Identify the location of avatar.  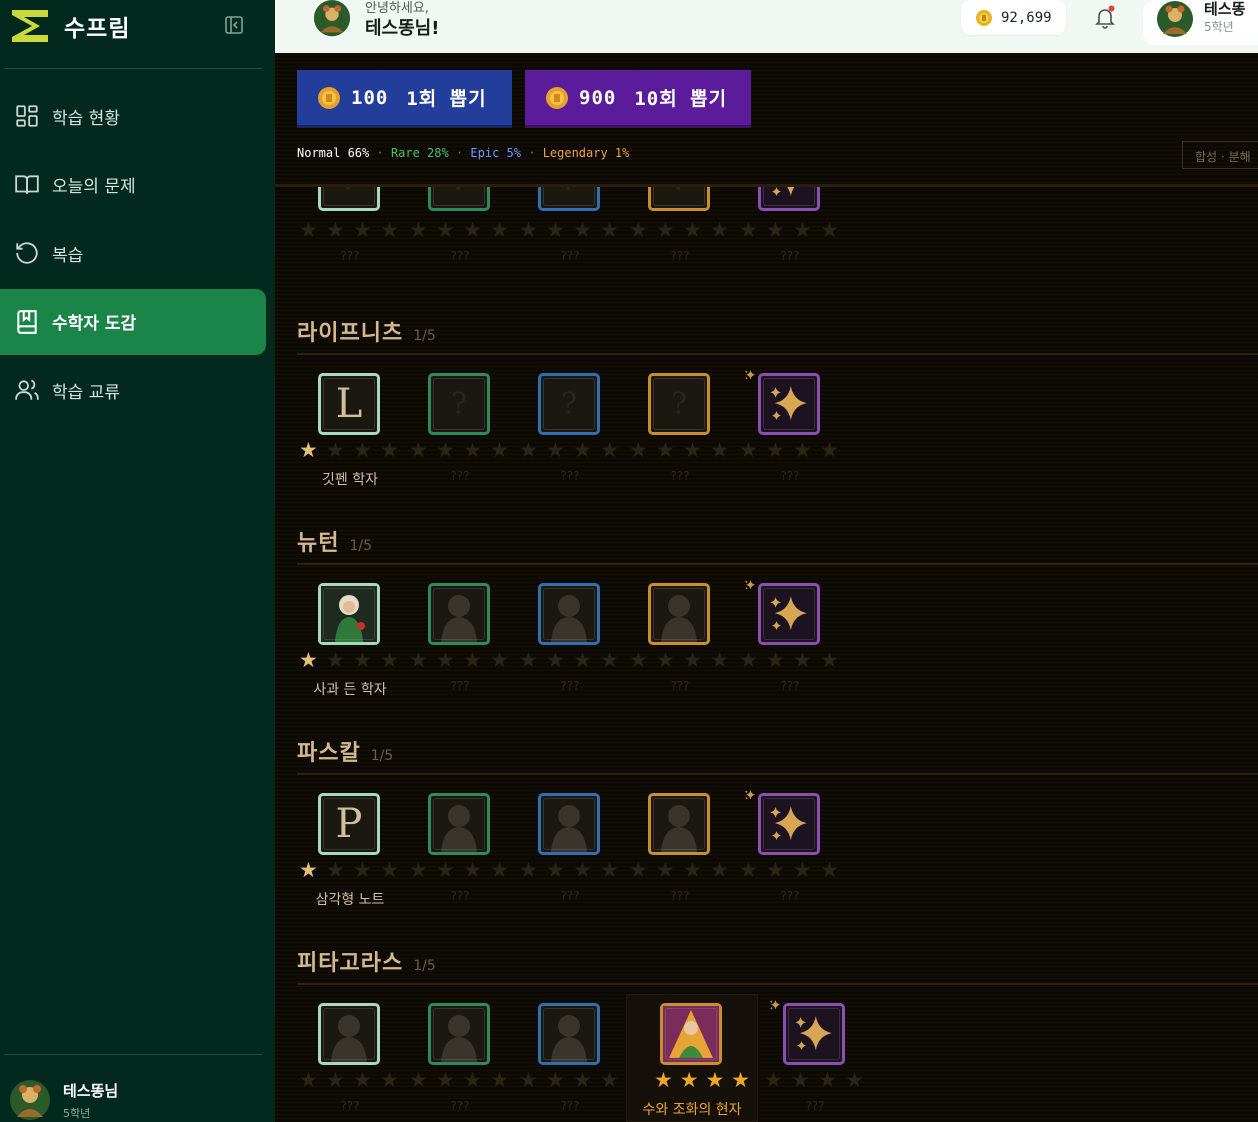
(30, 1100).